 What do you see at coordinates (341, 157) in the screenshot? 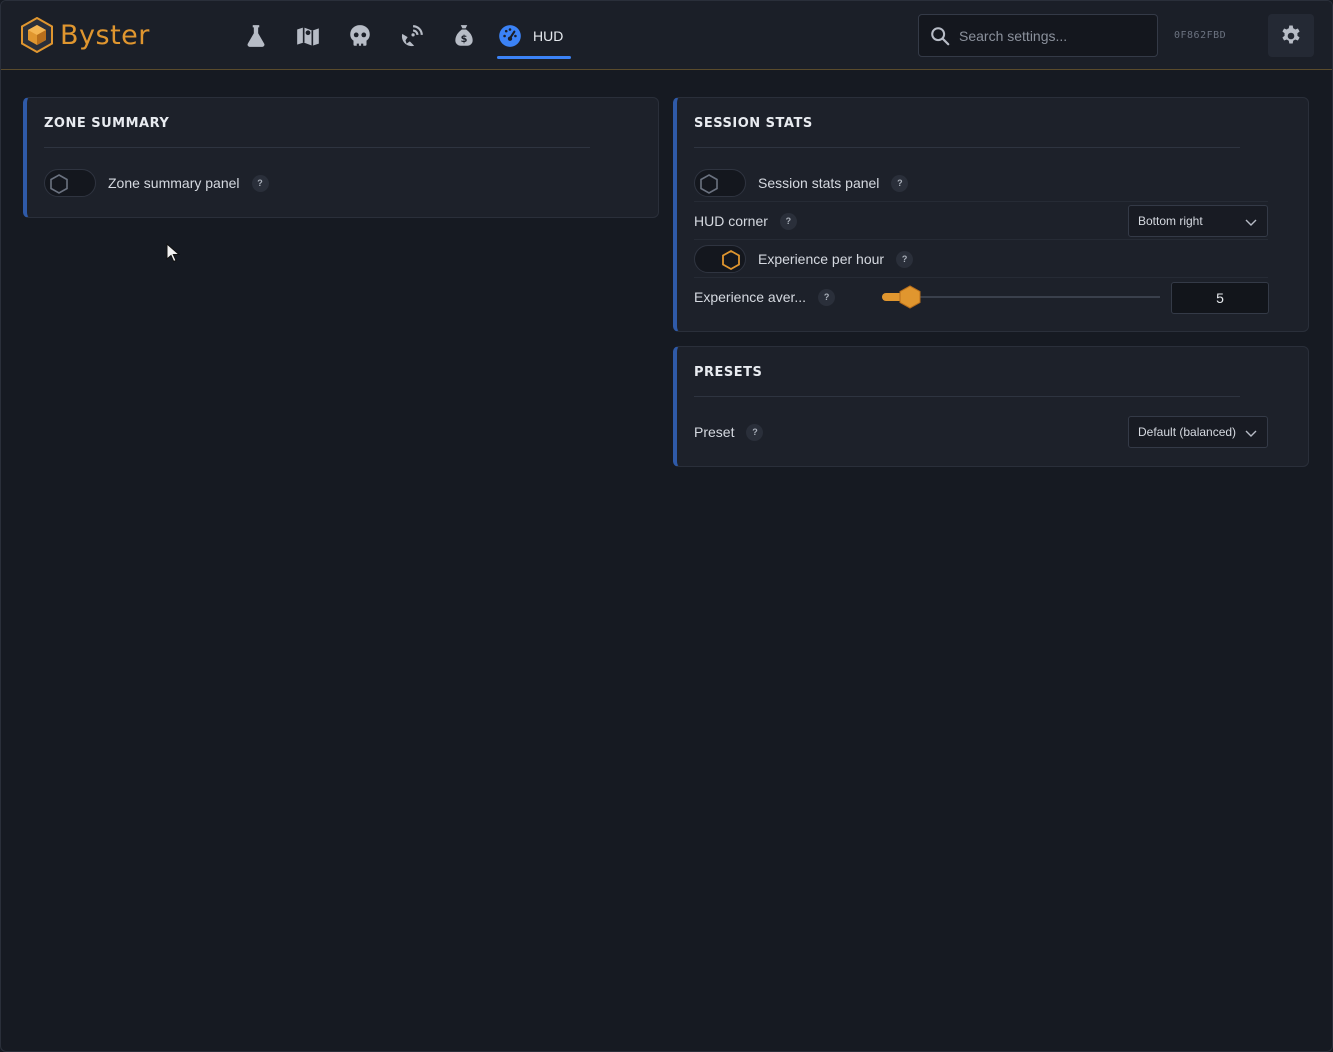
I see `zone-summary-panel: ZONE SUMMARY Zone summary panel ?` at bounding box center [341, 157].